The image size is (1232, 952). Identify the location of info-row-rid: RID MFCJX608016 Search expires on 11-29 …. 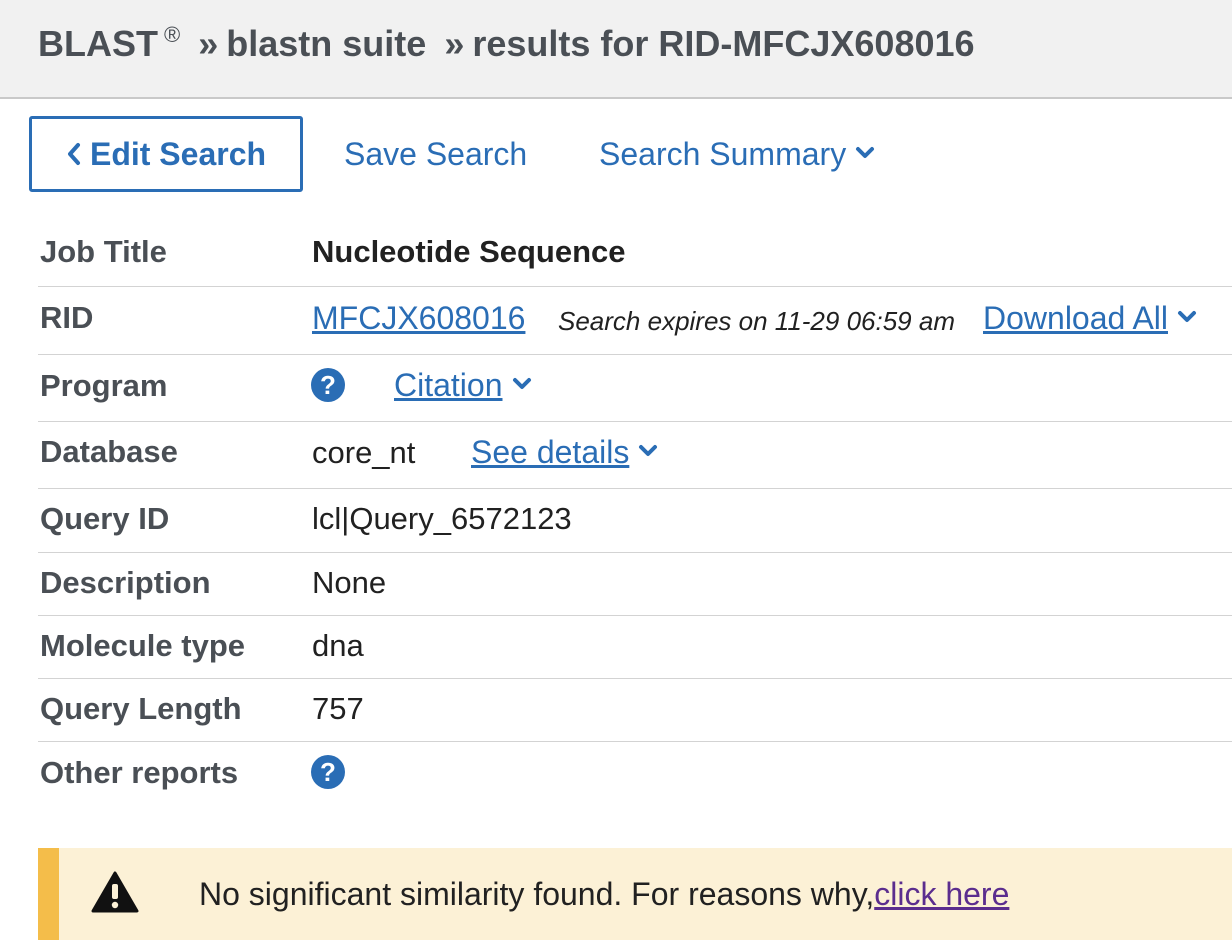
(635, 321).